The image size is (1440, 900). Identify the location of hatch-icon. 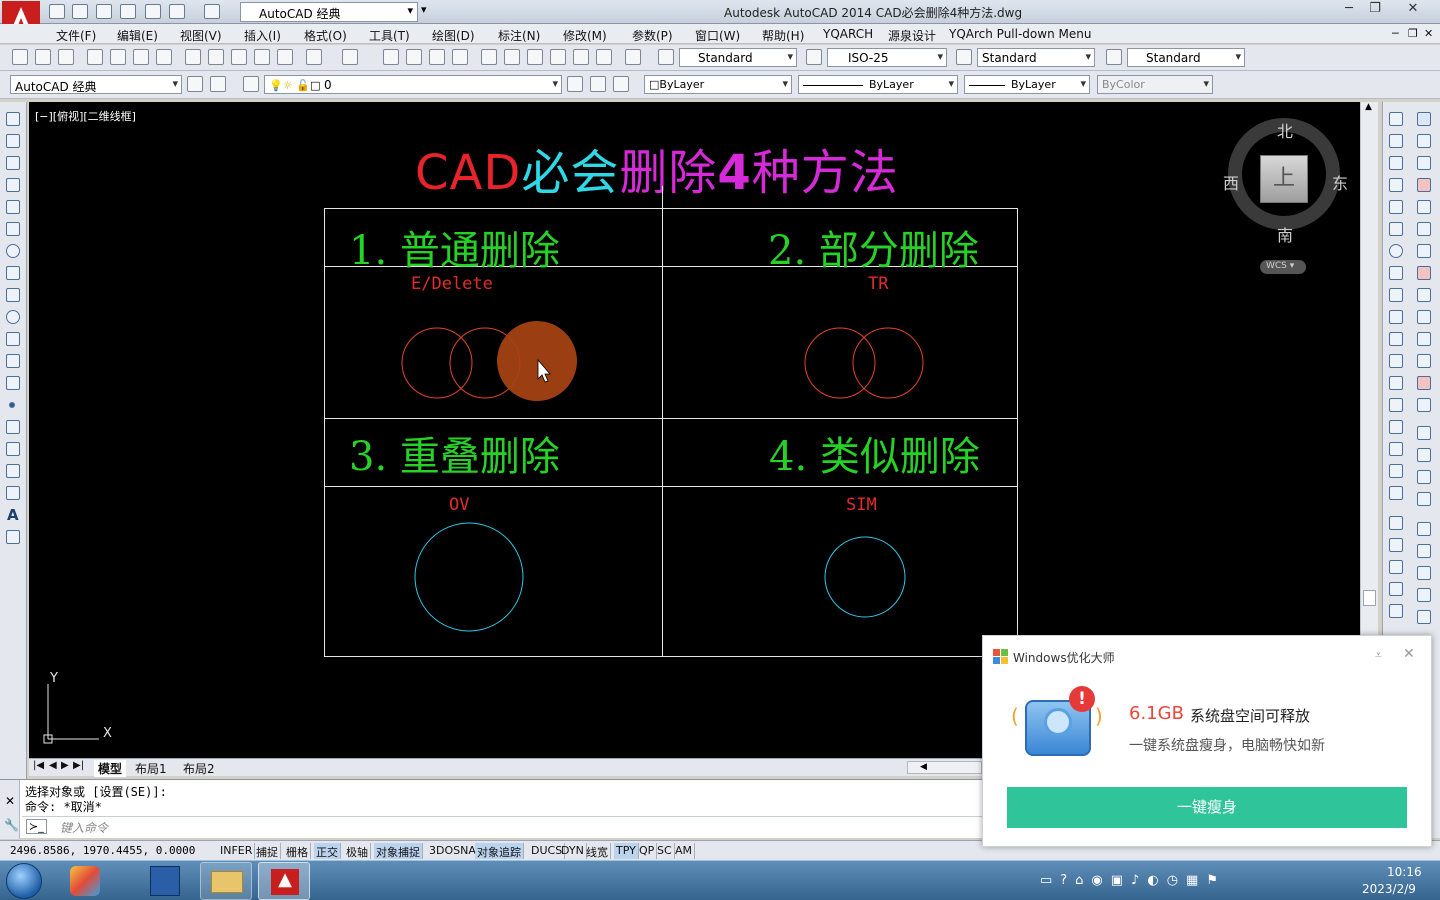
(13, 427).